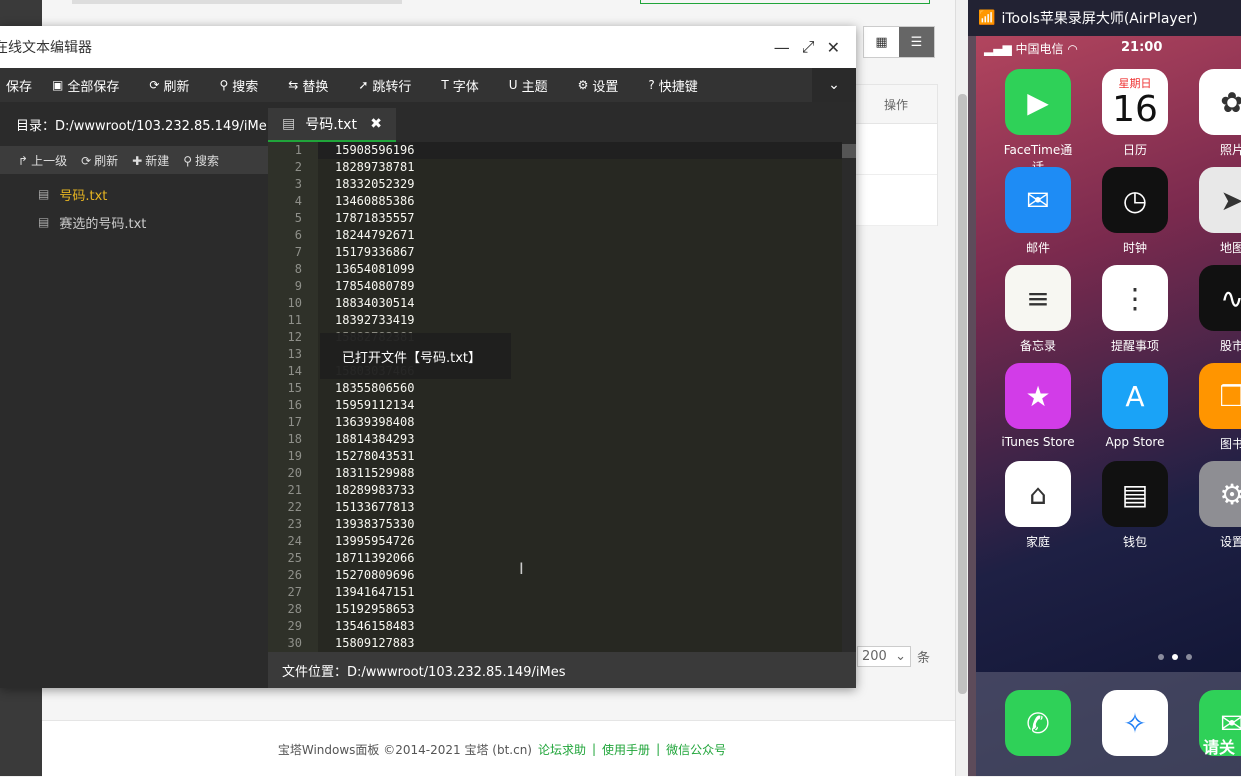  I want to click on code-line: 28 15192958653, so click(555, 609).